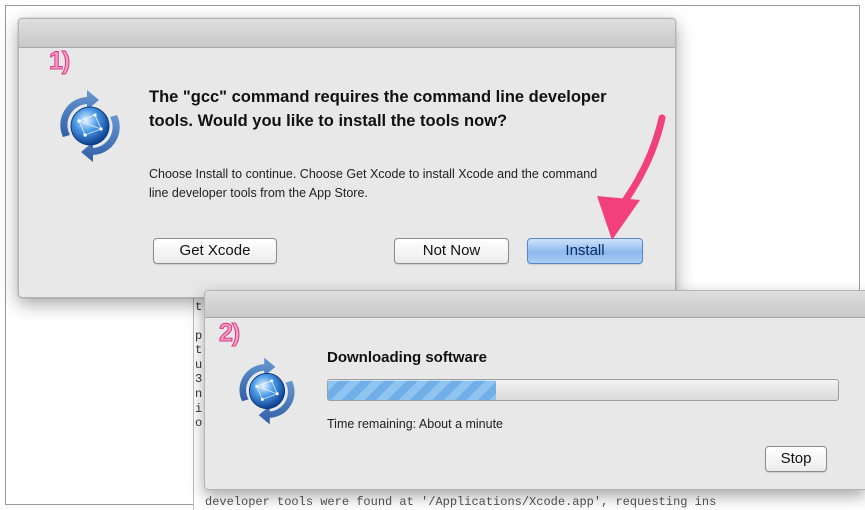 The width and height of the screenshot is (865, 510). I want to click on download-progress-fill, so click(412, 390).